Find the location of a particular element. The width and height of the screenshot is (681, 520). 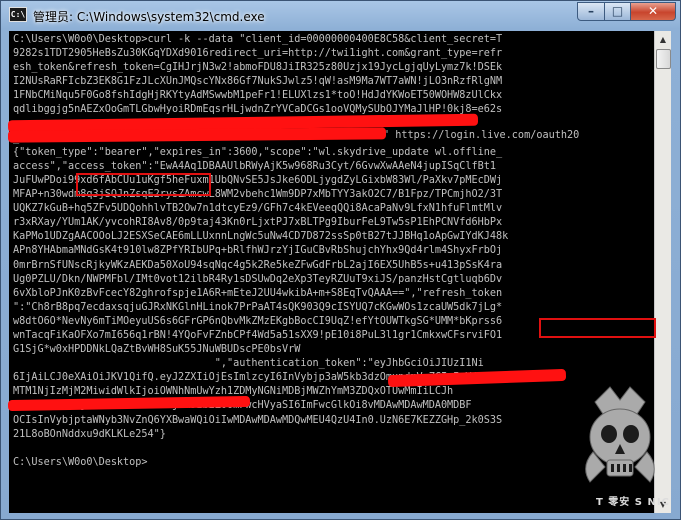

skull-watermark-icon is located at coordinates (620, 434).